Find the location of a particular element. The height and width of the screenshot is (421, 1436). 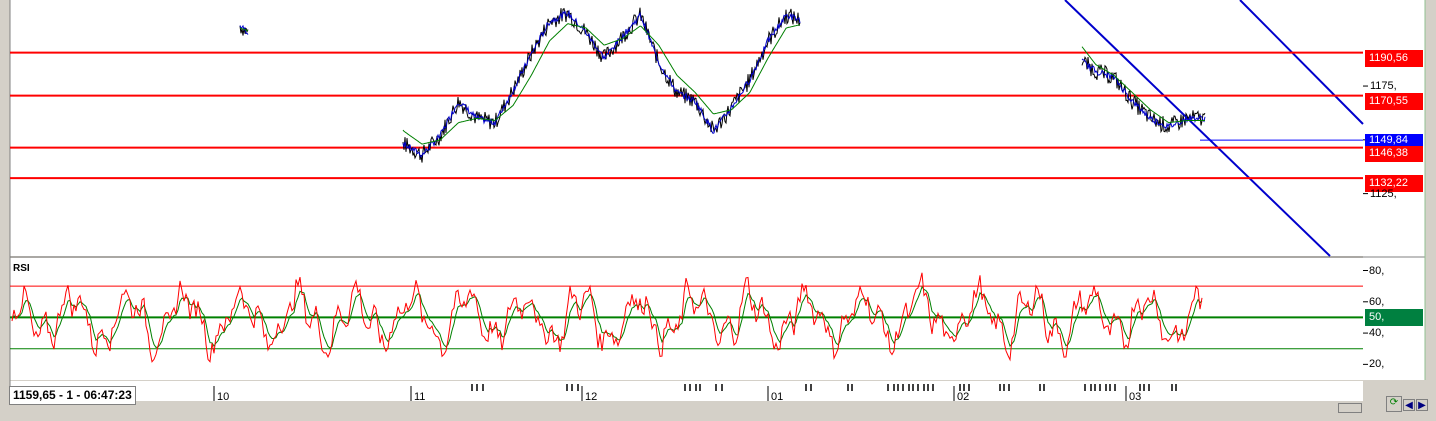

level-tag-0: 1190,56 is located at coordinates (1394, 58).